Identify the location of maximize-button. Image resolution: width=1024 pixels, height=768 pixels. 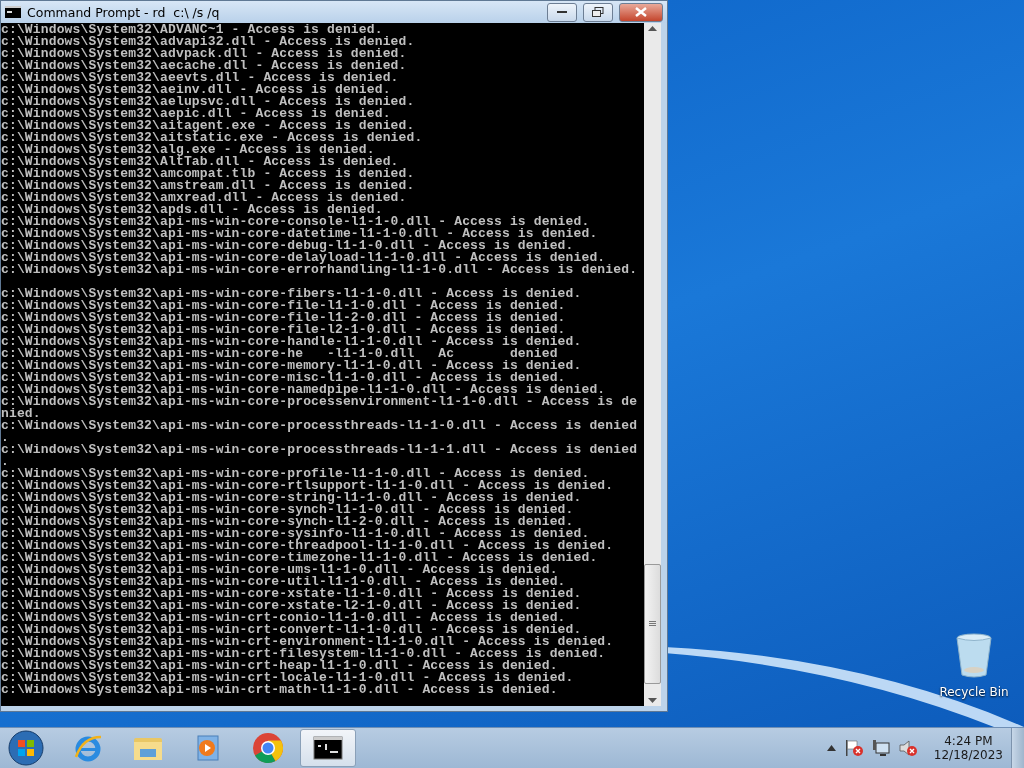
(598, 12).